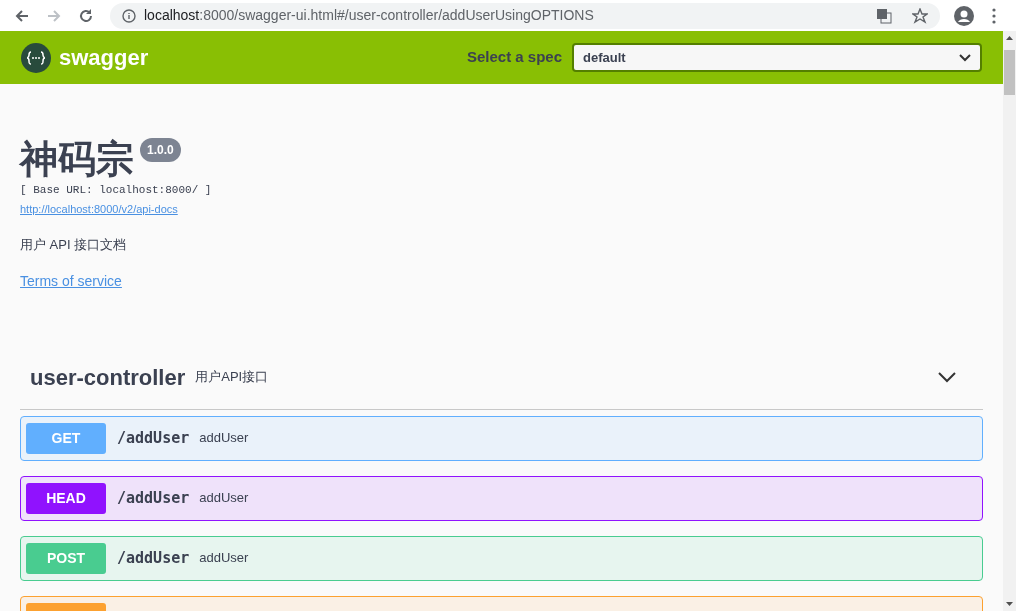 The image size is (1016, 611). I want to click on tag-name: user-controller, so click(108, 377).